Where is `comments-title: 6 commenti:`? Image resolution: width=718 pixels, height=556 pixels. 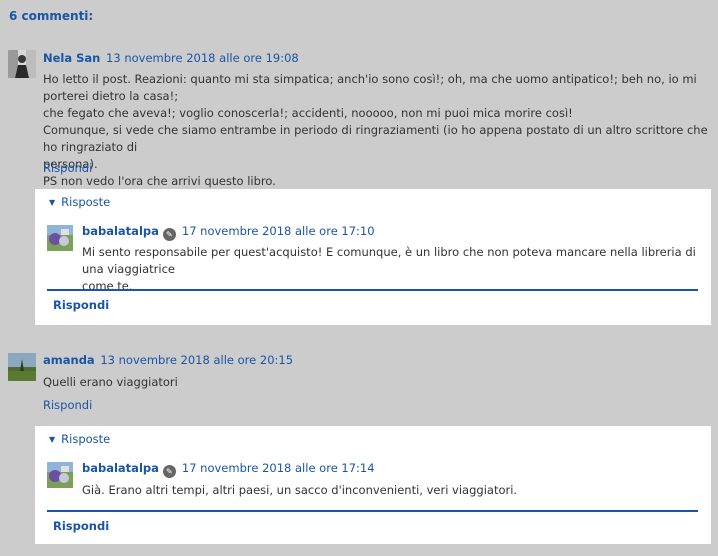
comments-title: 6 commenti: is located at coordinates (51, 16).